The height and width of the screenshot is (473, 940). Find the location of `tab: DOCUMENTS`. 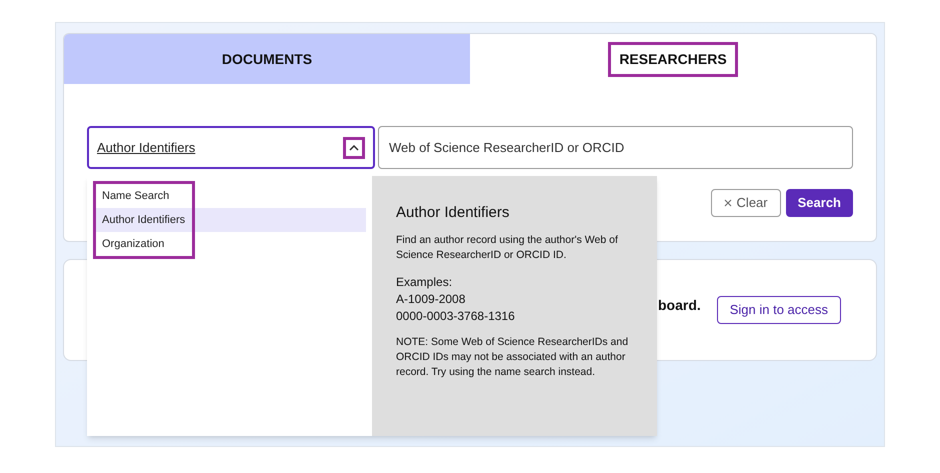

tab: DOCUMENTS is located at coordinates (267, 59).